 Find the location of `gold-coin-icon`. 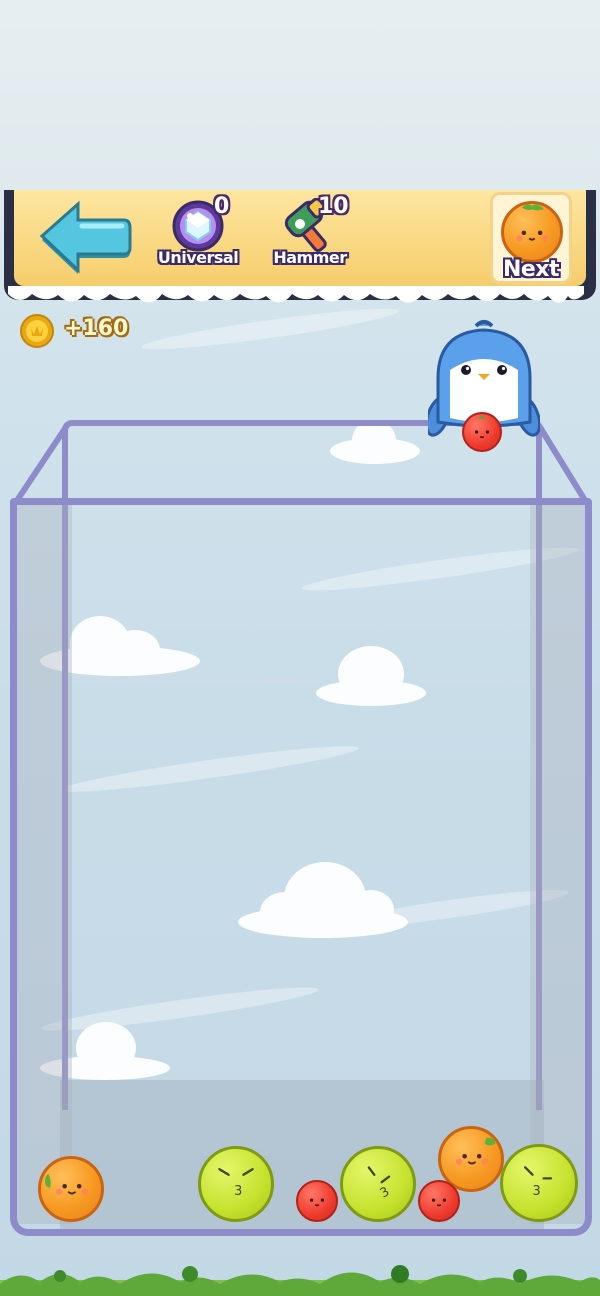

gold-coin-icon is located at coordinates (37, 331).